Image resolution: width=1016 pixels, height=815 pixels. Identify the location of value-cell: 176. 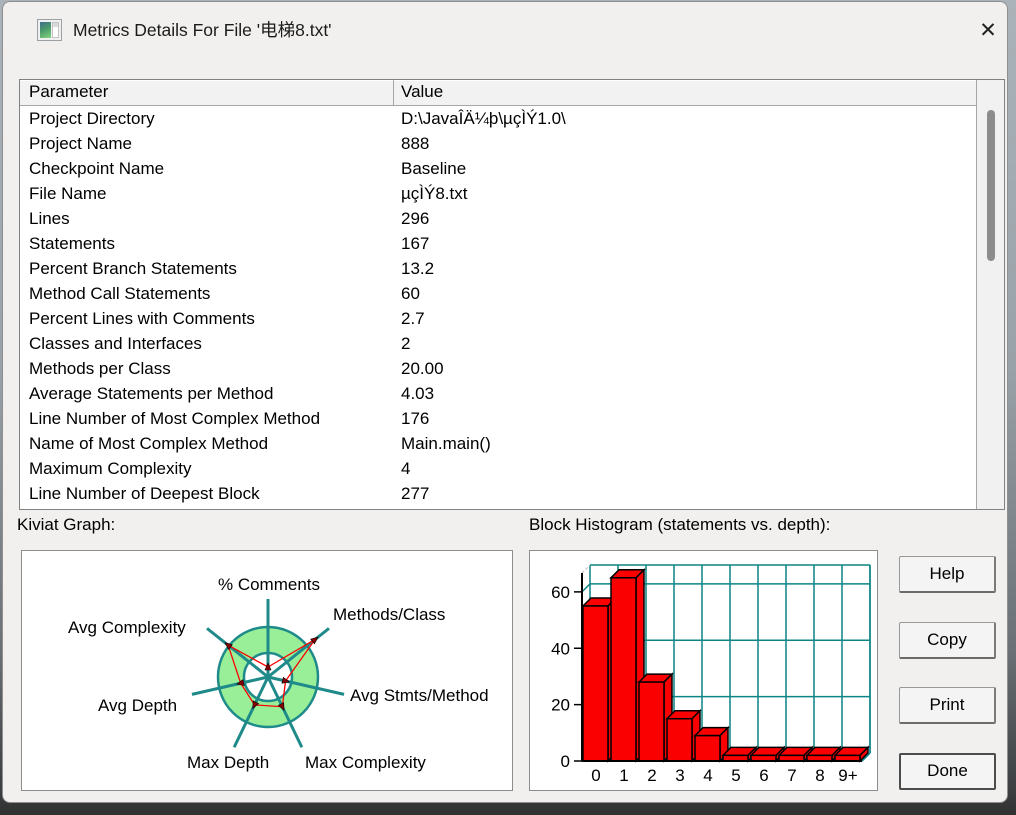
(415, 418).